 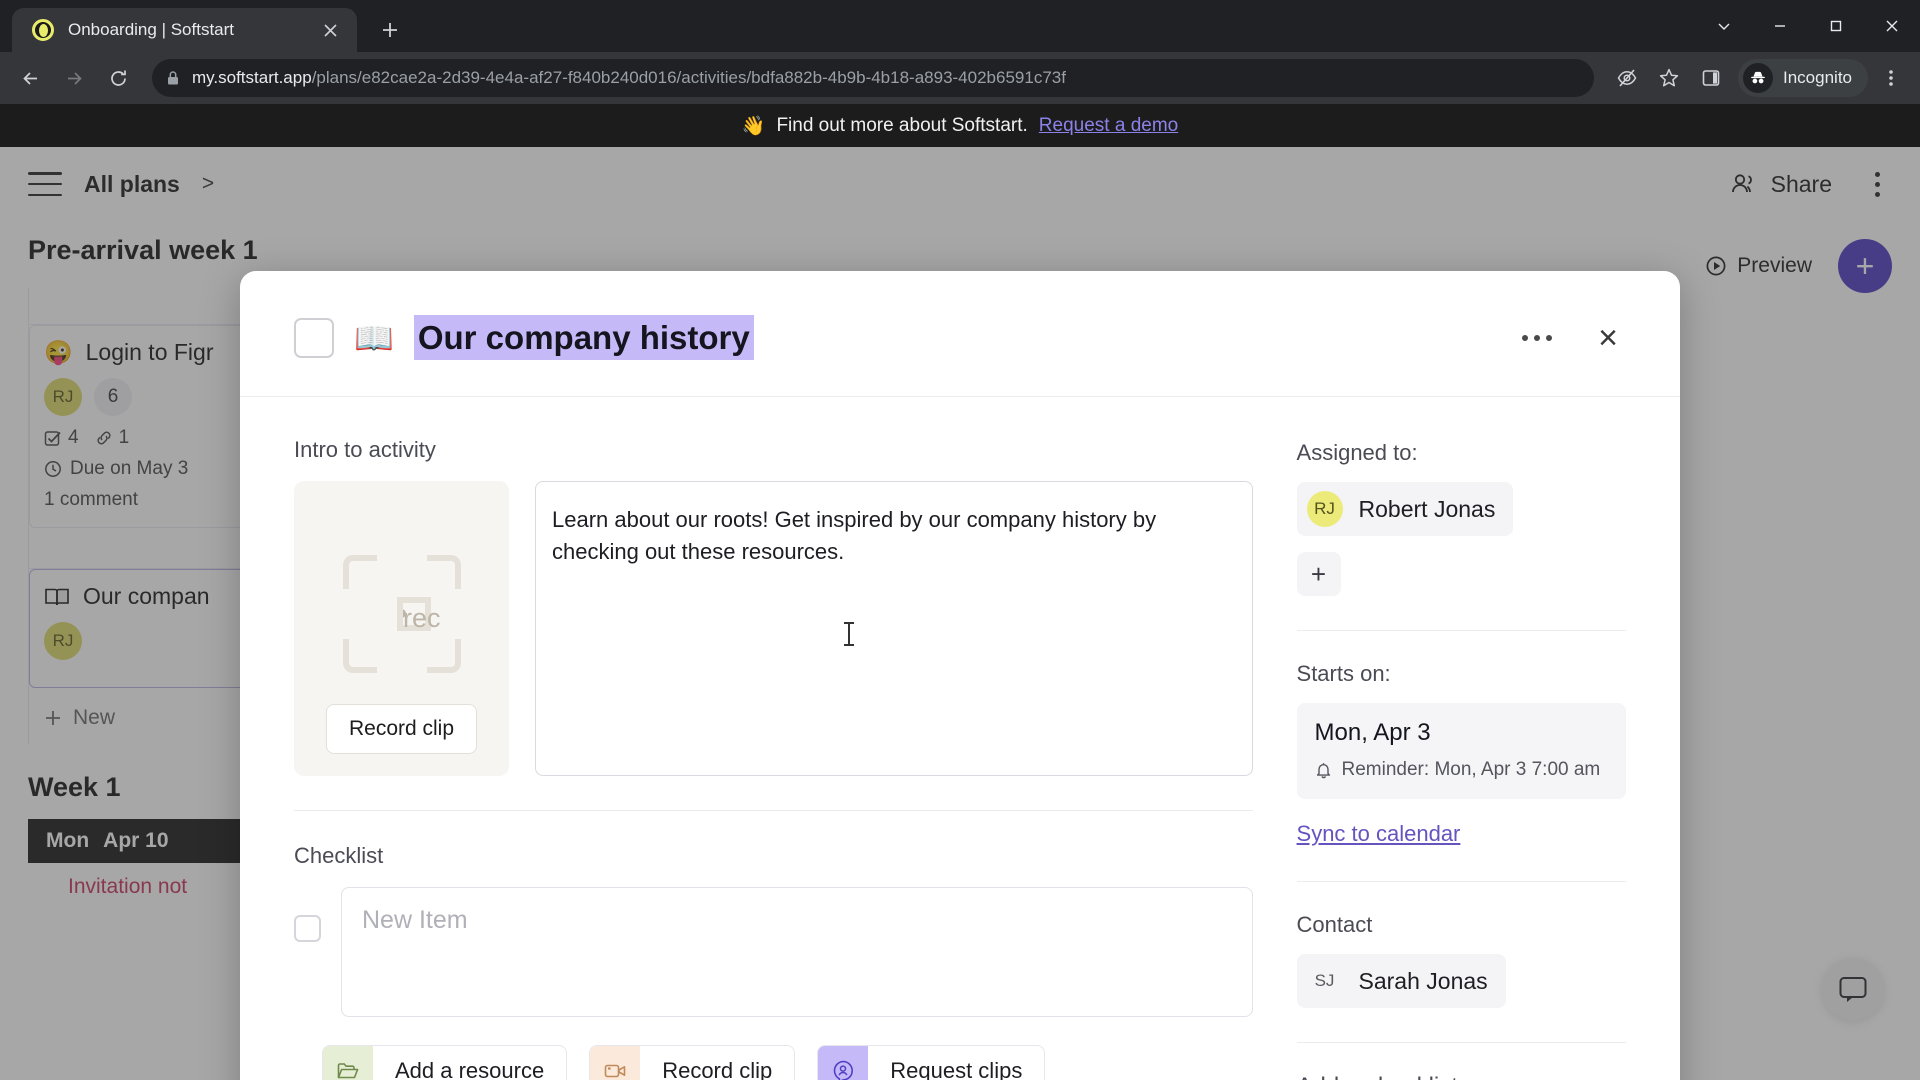 I want to click on modal-section-divider, so click(x=773, y=811).